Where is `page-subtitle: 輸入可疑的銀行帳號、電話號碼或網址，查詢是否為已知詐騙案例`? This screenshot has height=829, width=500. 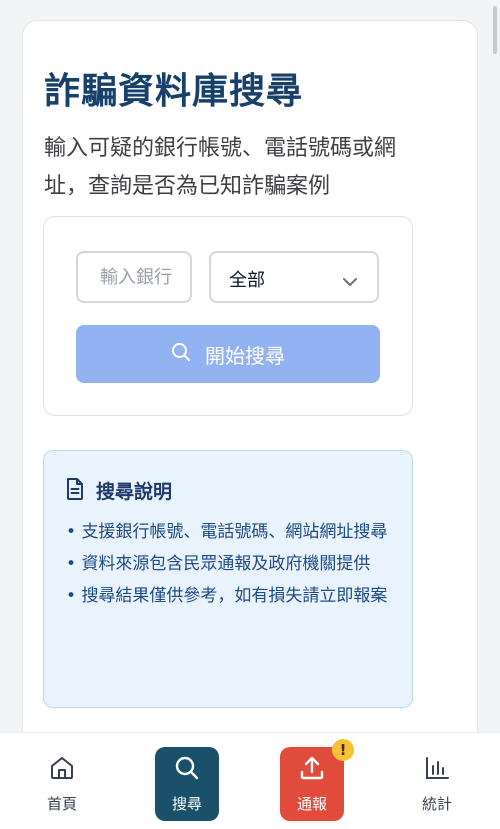 page-subtitle: 輸入可疑的銀行帳號、電話號碼或網址，查詢是否為已知詐騙案例 is located at coordinates (220, 167).